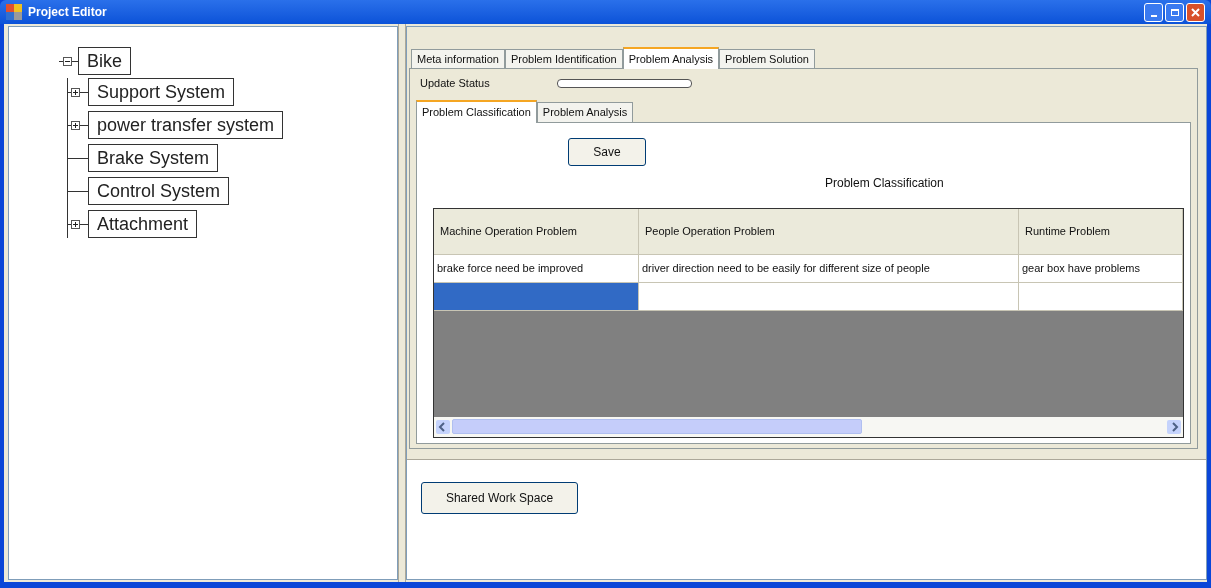  Describe the element at coordinates (153, 158) in the screenshot. I see `tree-node: Brake System` at that location.